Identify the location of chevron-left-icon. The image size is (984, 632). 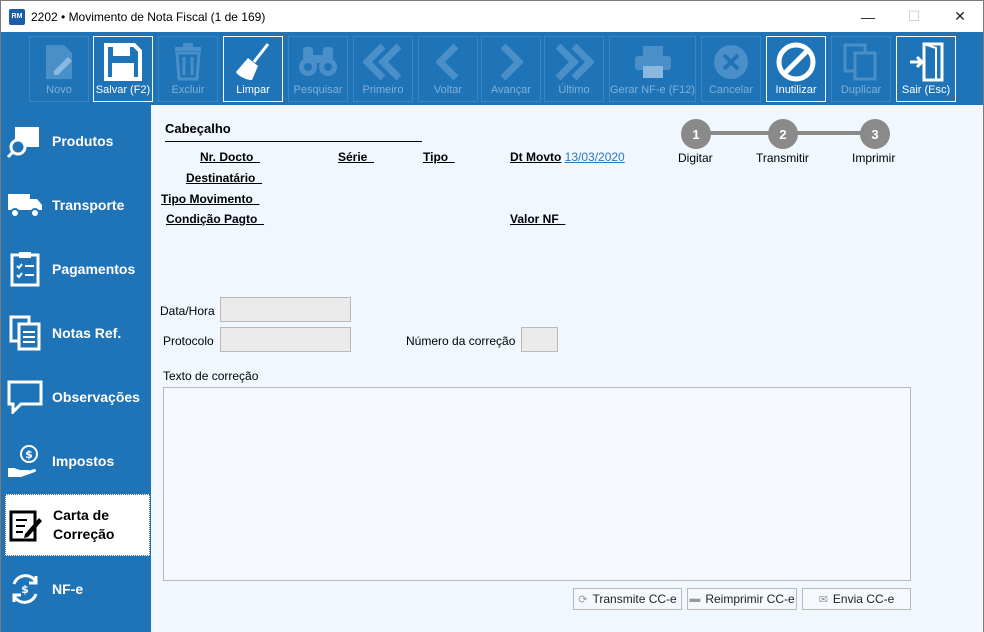
(448, 62).